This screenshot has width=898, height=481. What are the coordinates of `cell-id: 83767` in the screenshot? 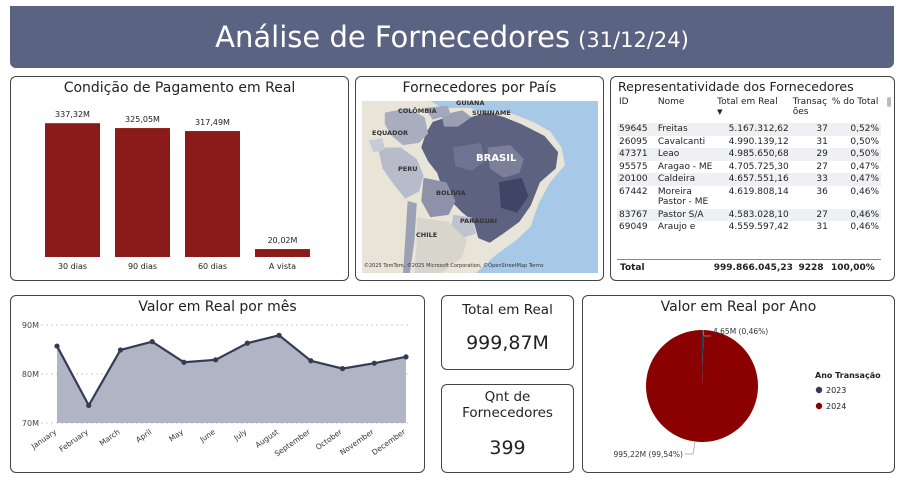 It's located at (636, 214).